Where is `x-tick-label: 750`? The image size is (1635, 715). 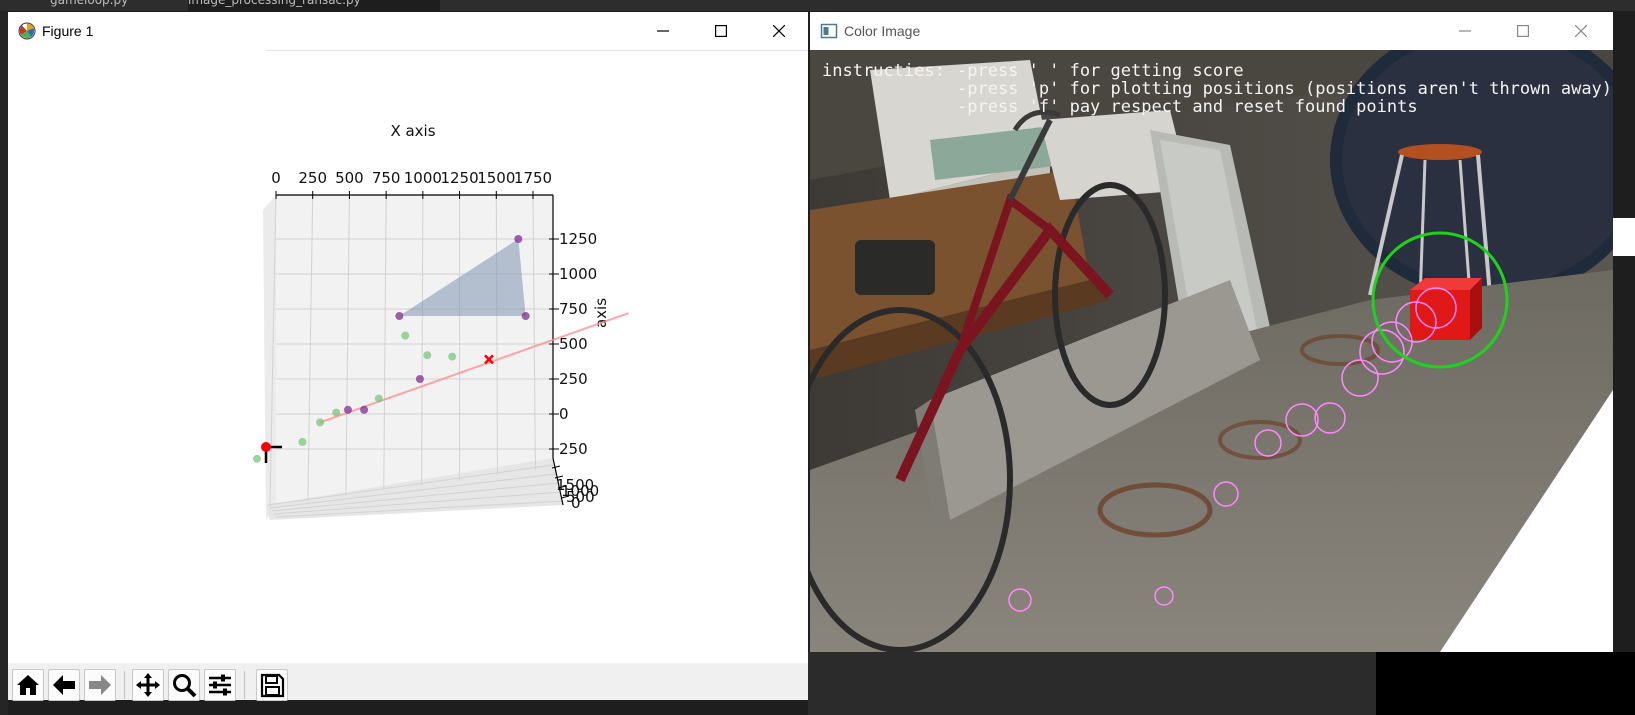
x-tick-label: 750 is located at coordinates (386, 178).